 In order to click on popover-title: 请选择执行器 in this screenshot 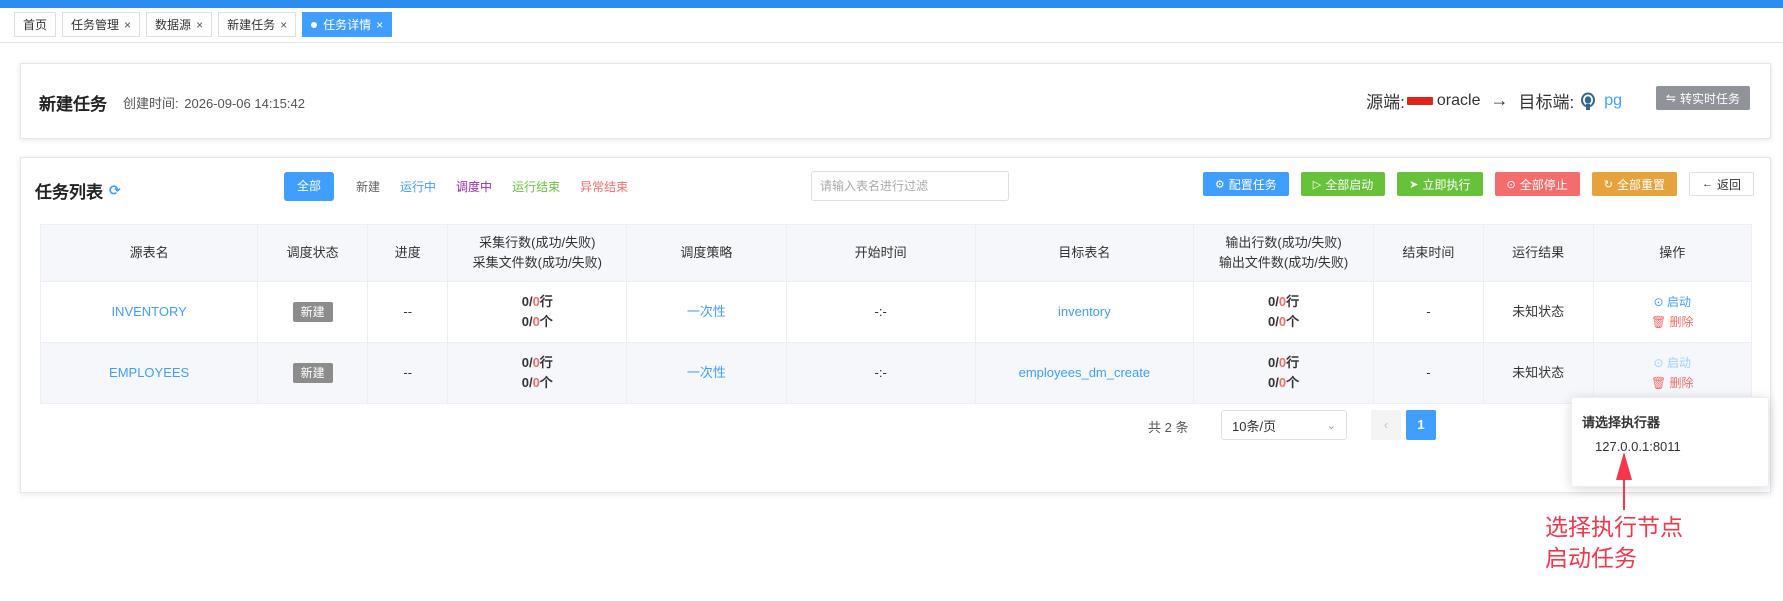, I will do `click(1621, 422)`.